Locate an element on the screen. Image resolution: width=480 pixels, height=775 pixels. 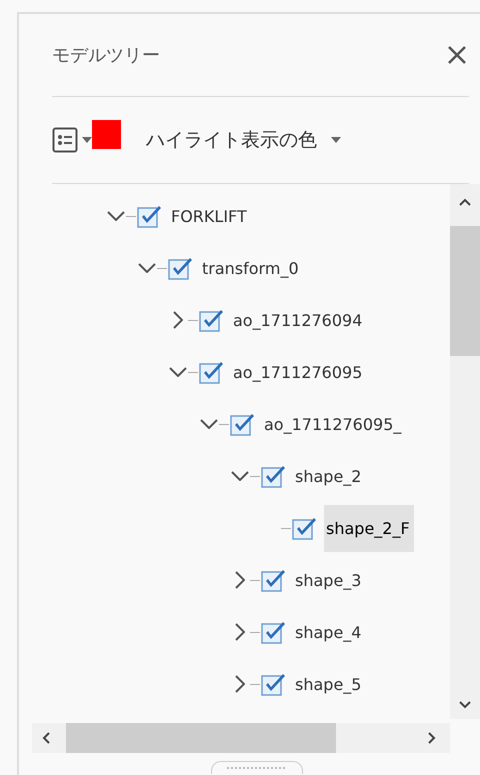
tree-item: shape_3 is located at coordinates (329, 580).